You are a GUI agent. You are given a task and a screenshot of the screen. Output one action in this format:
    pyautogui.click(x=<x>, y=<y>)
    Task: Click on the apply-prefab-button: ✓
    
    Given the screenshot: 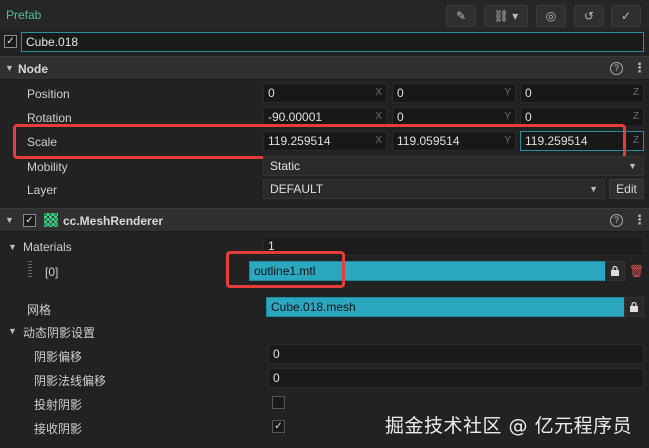 What is the action you would take?
    pyautogui.click(x=626, y=16)
    